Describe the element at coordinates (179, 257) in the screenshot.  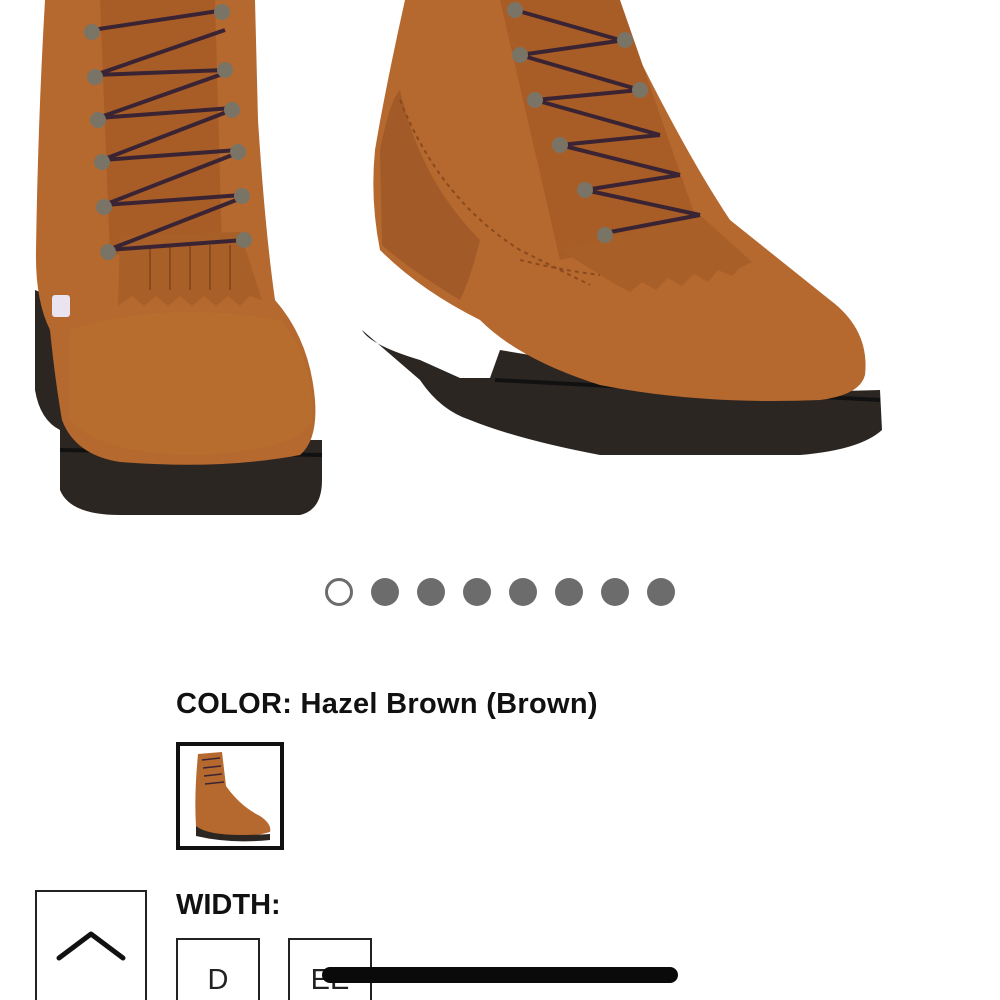
I see `left-boot` at that location.